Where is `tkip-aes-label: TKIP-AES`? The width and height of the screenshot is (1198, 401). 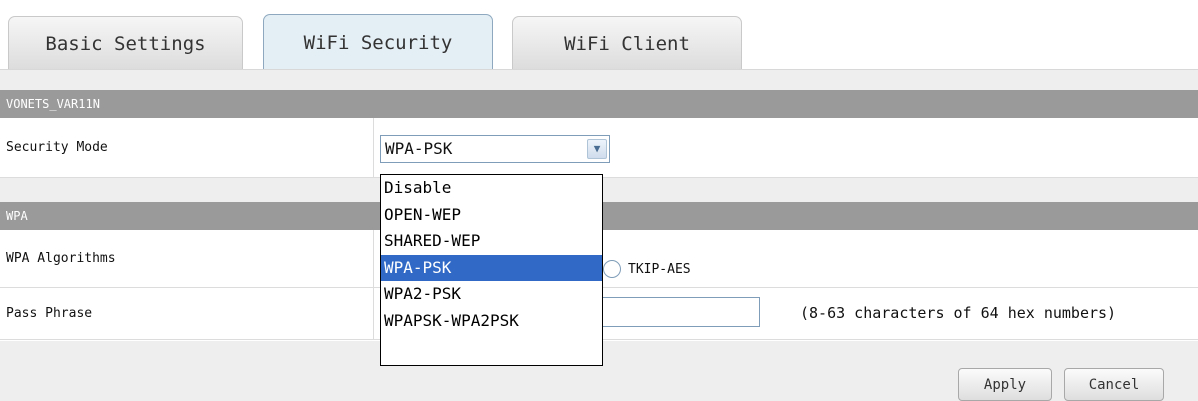 tkip-aes-label: TKIP-AES is located at coordinates (659, 269).